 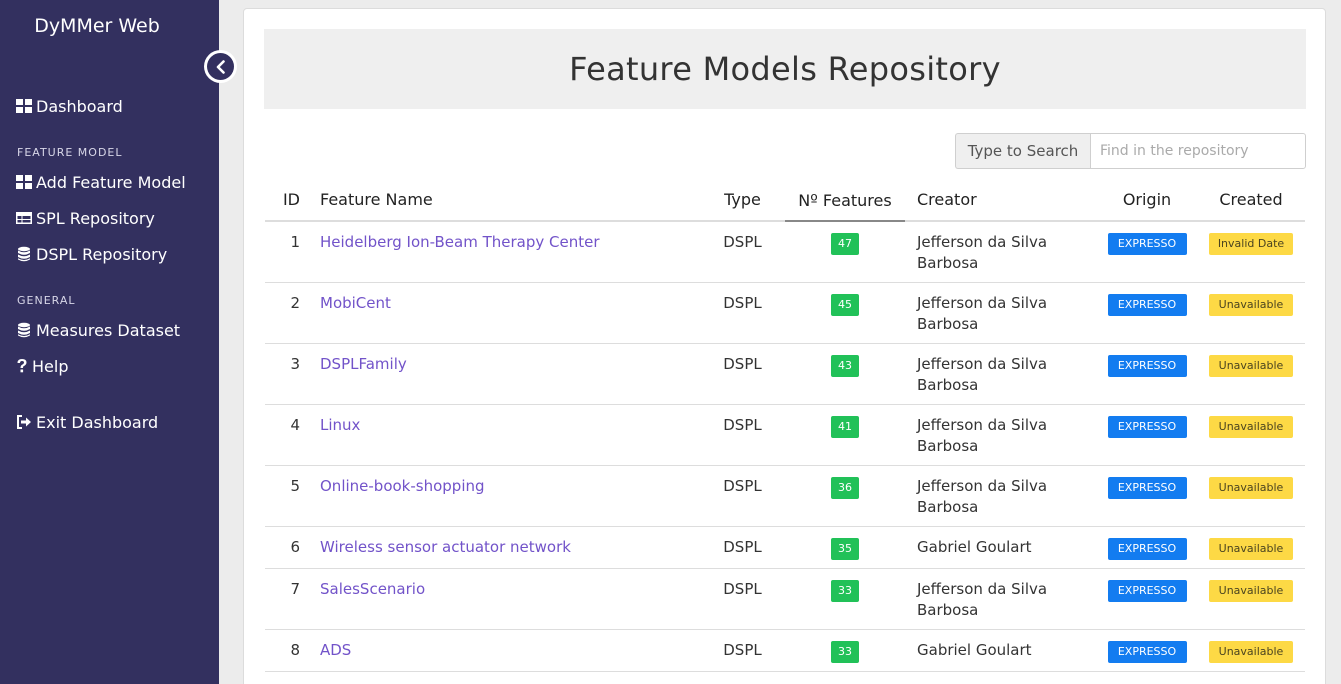 I want to click on feature-name-link: SalesScenario, so click(x=372, y=589).